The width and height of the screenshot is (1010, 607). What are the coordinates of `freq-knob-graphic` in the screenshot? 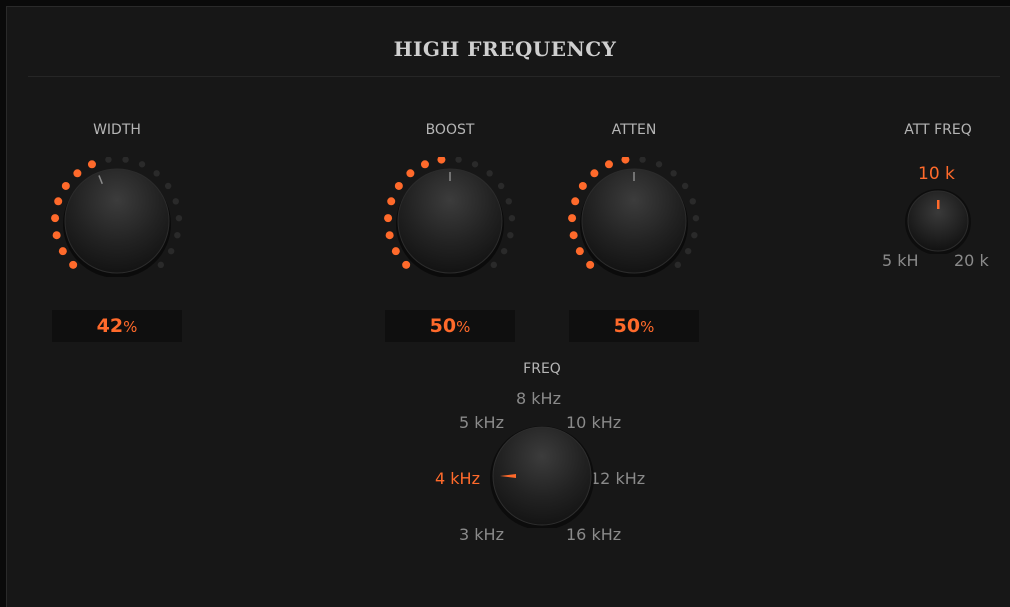 It's located at (542, 478).